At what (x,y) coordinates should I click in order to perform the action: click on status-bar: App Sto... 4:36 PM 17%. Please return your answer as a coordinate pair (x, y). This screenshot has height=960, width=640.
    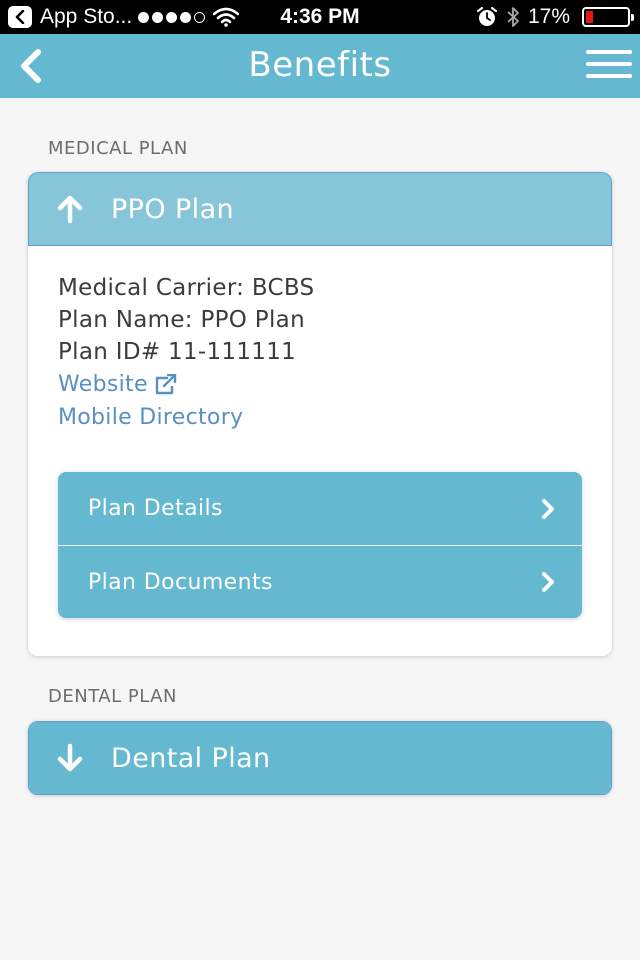
    Looking at the image, I should click on (320, 17).